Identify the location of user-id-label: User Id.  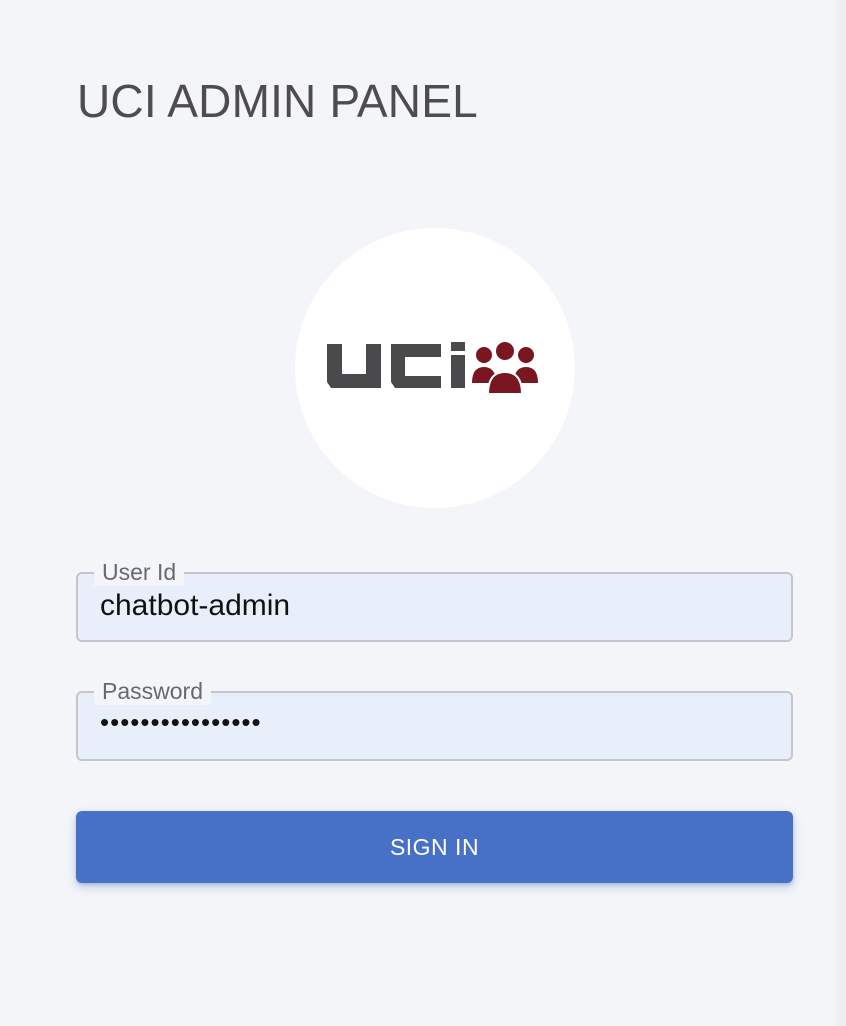
(139, 572).